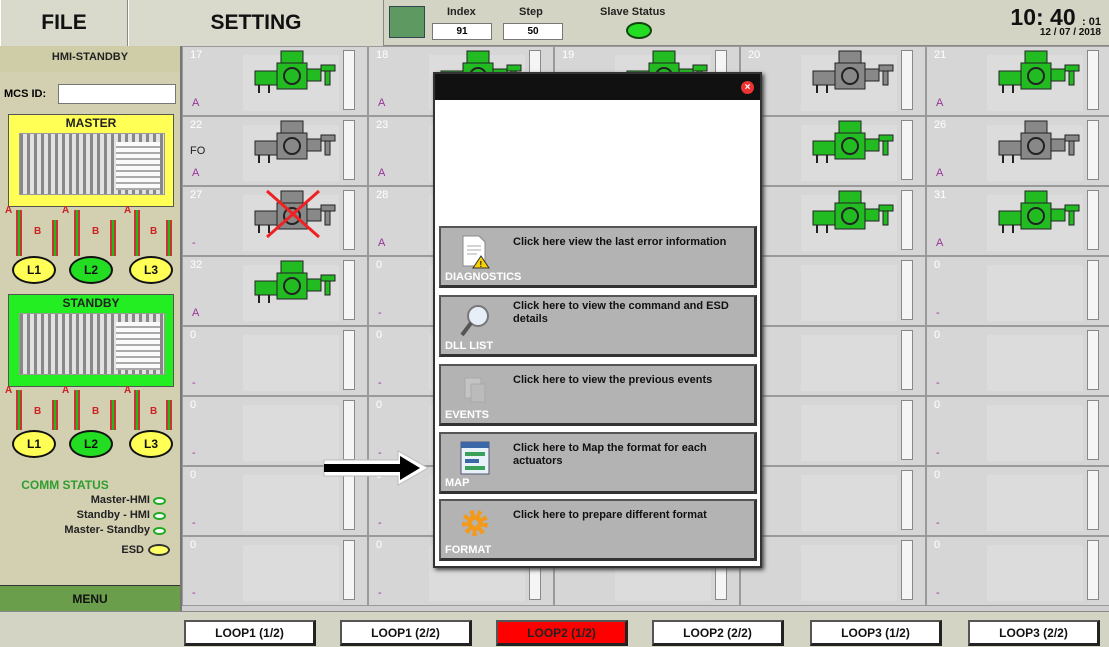 The height and width of the screenshot is (647, 1109). Describe the element at coordinates (65, 485) in the screenshot. I see `comm-status-title: COMM STATUS` at that location.